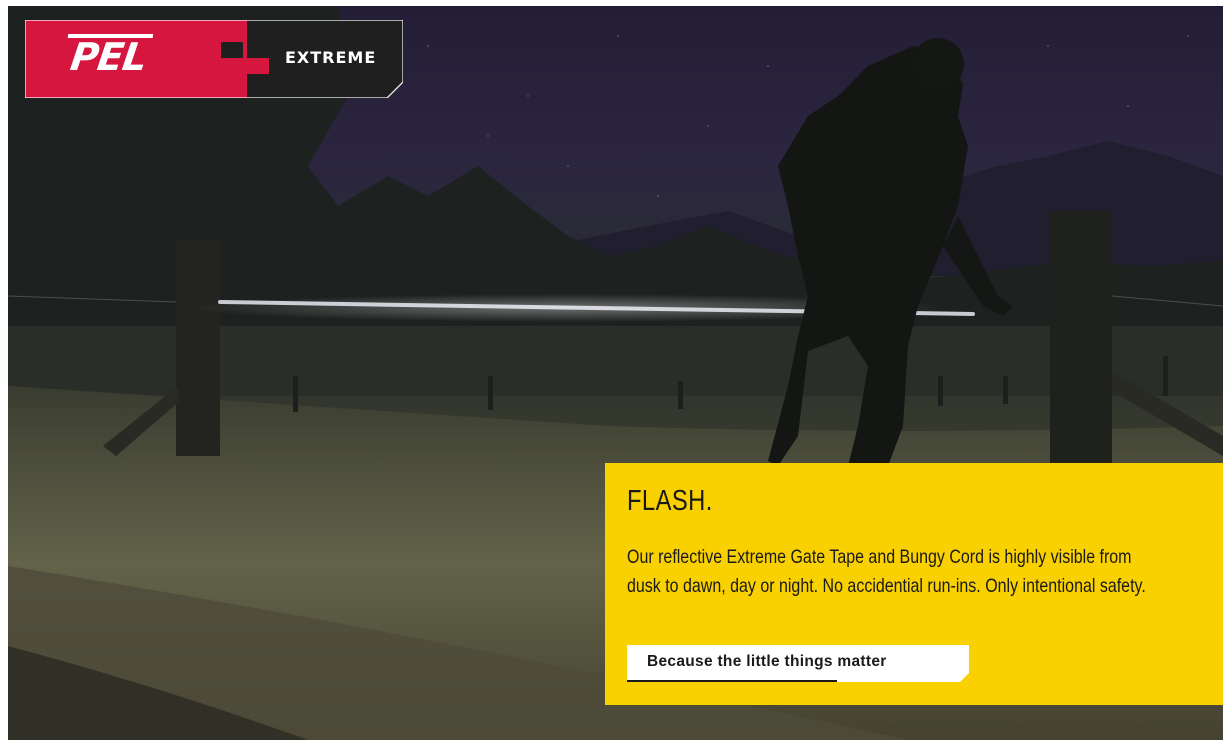  I want to click on extreme-wordmark: EXTREME, so click(331, 57).